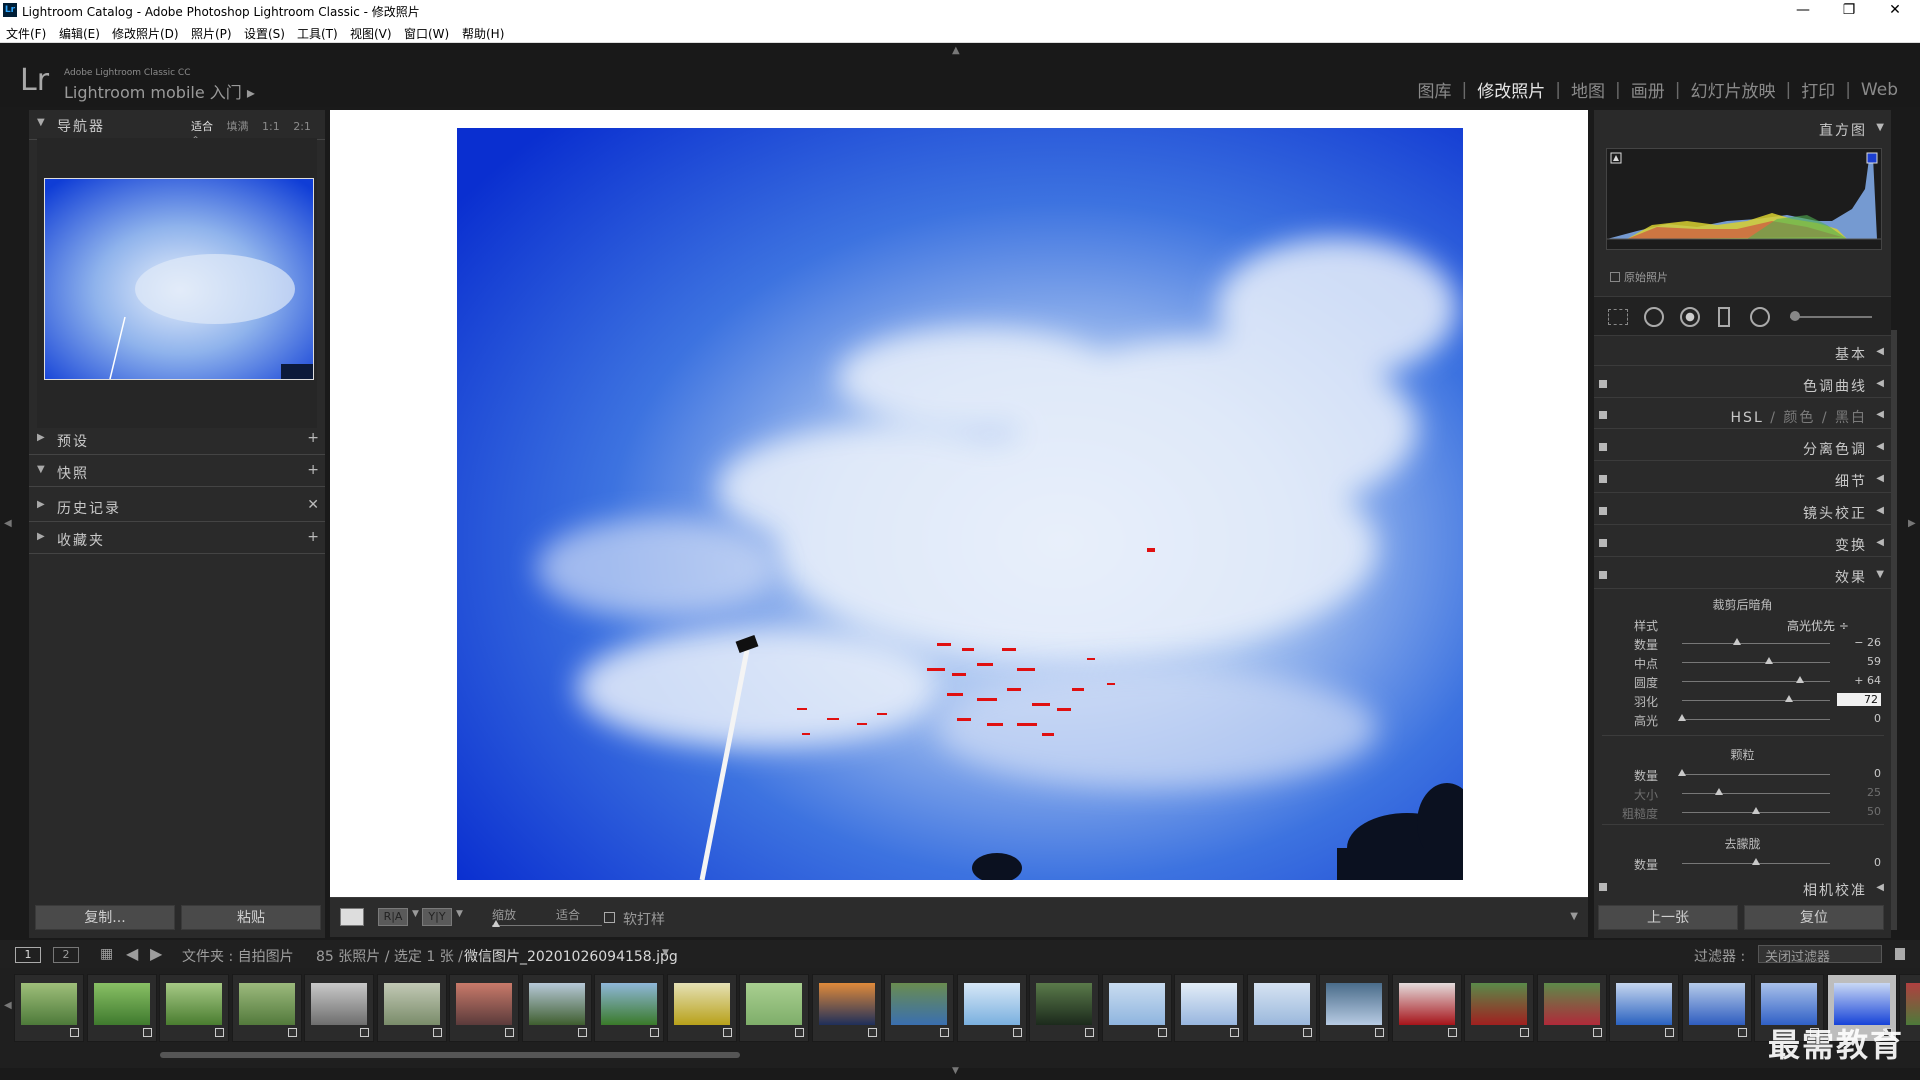 The image size is (1920, 1080). I want to click on vignette-slider-value: 0, so click(1859, 718).